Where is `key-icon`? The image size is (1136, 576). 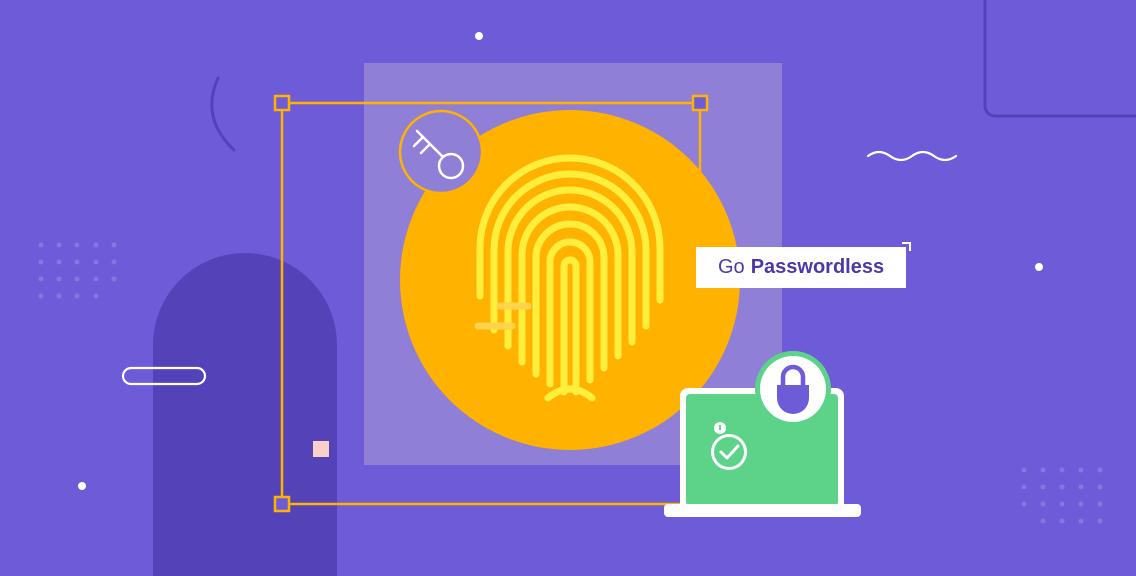 key-icon is located at coordinates (441, 152).